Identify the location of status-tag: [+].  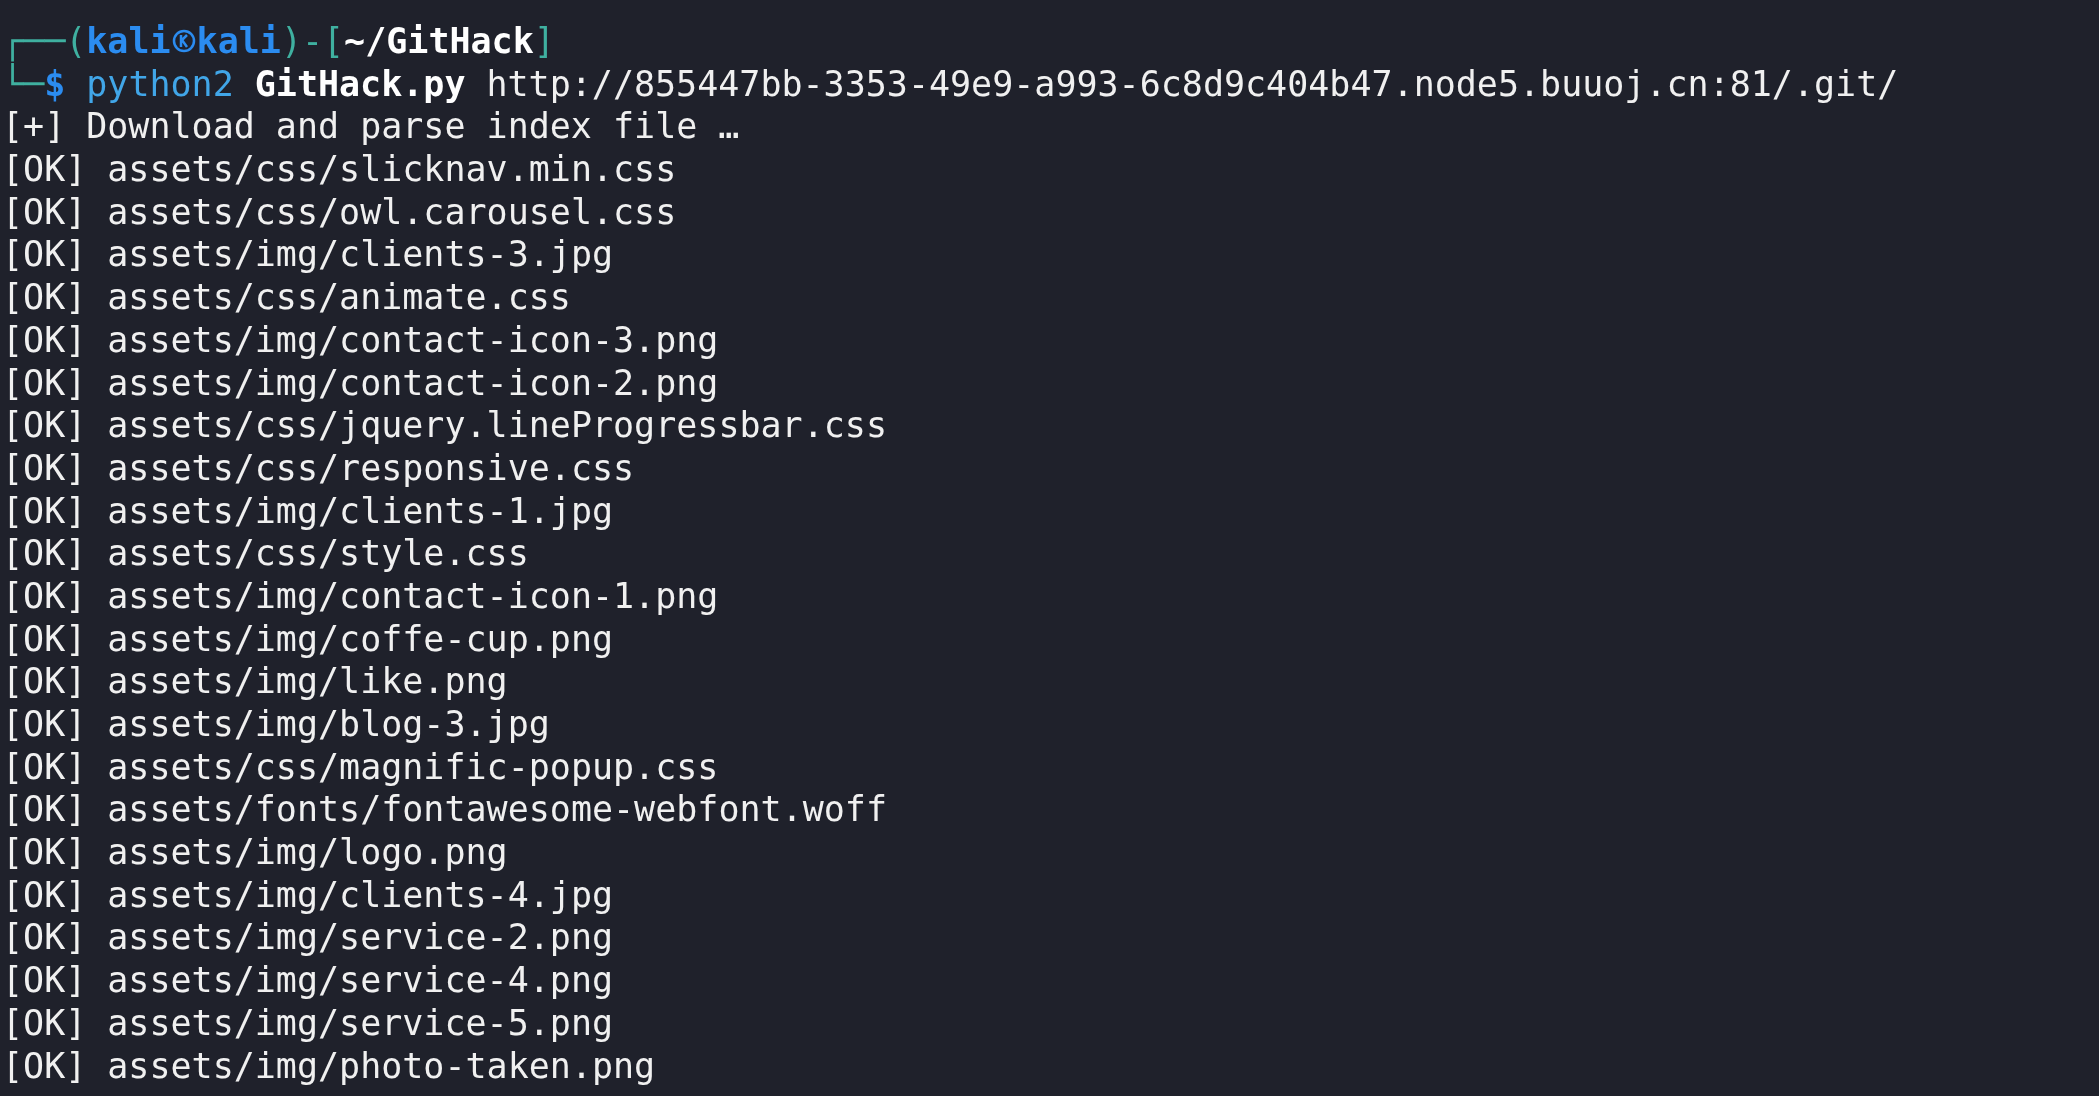
(34, 127).